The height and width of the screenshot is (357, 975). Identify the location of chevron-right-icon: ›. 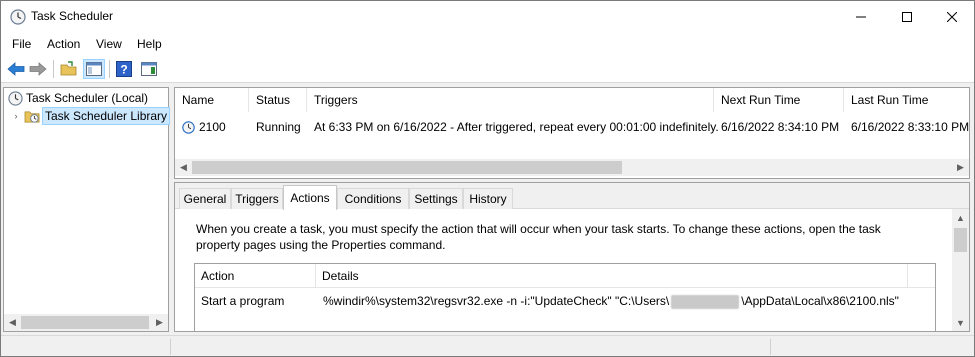
(16, 116).